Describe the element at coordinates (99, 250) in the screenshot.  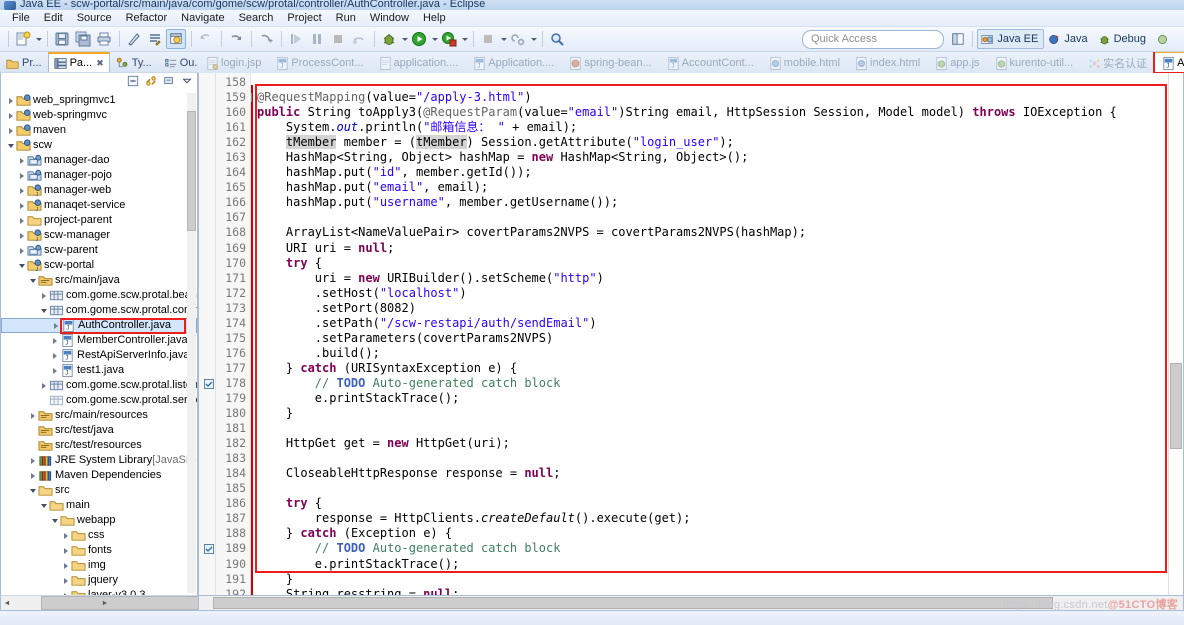
I see `tree-item: scw-parent` at that location.